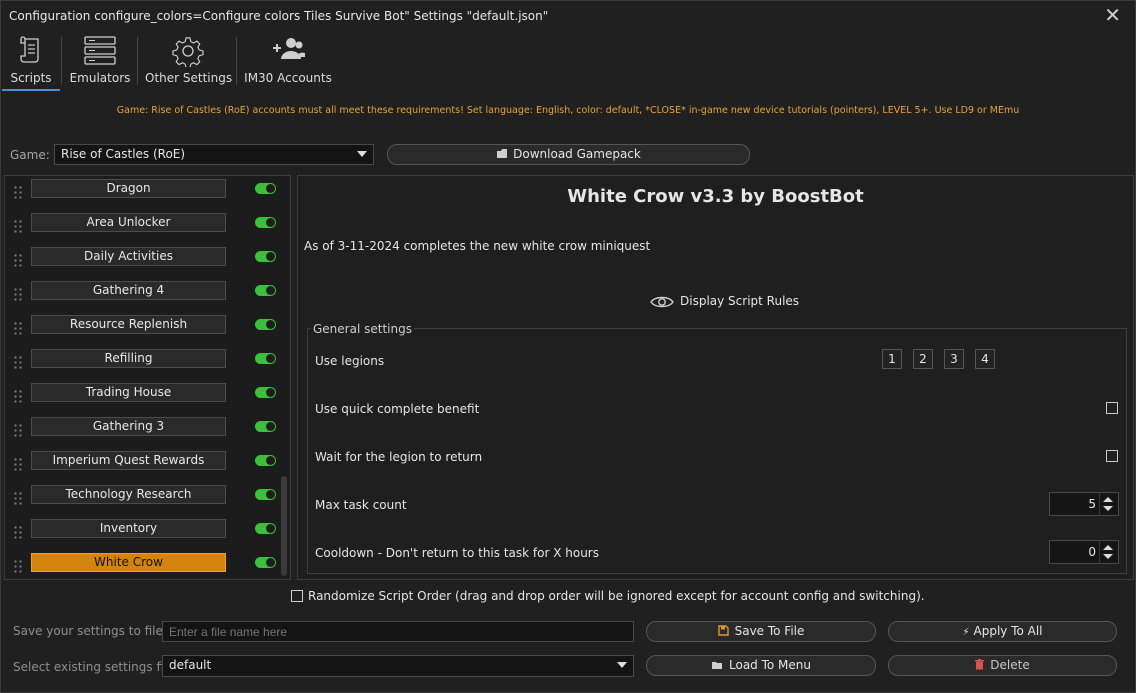  Describe the element at coordinates (761, 631) in the screenshot. I see `save-to-file-button: Save To File` at that location.